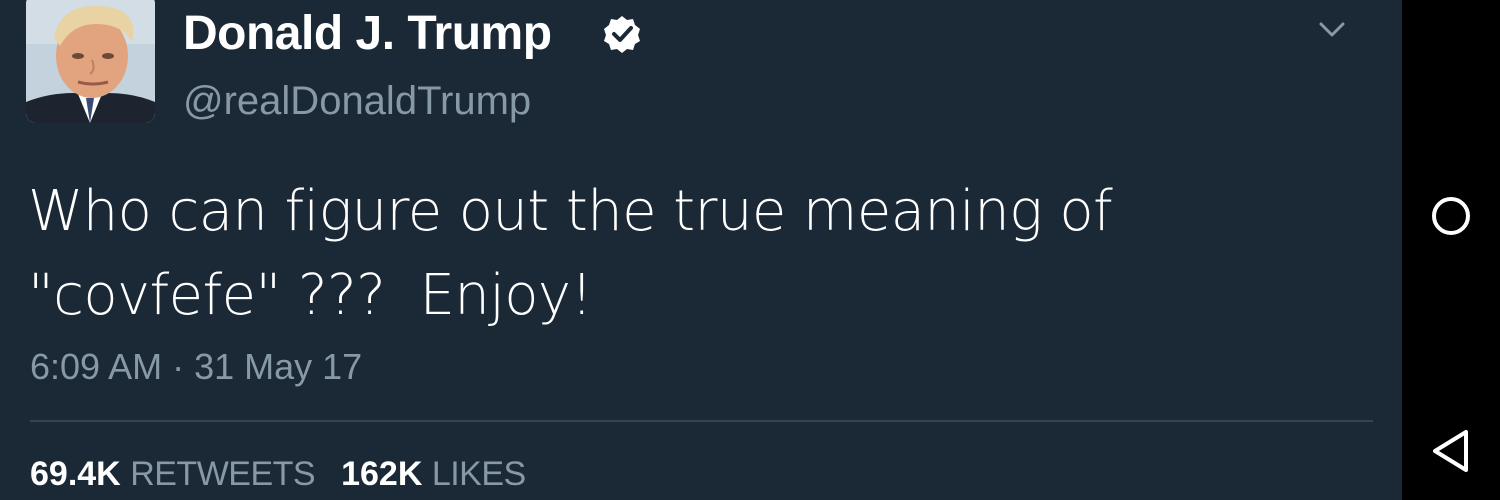 This screenshot has width=1500, height=500. Describe the element at coordinates (357, 101) in the screenshot. I see `author-handle: @realDonaldTrump` at that location.